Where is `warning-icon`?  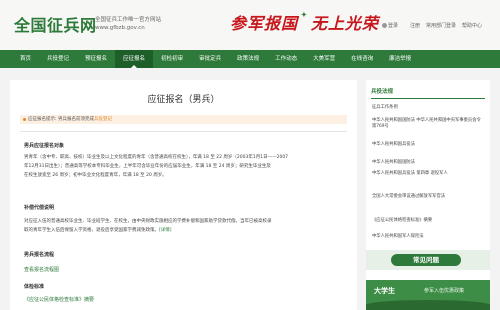 warning-icon is located at coordinates (24, 119).